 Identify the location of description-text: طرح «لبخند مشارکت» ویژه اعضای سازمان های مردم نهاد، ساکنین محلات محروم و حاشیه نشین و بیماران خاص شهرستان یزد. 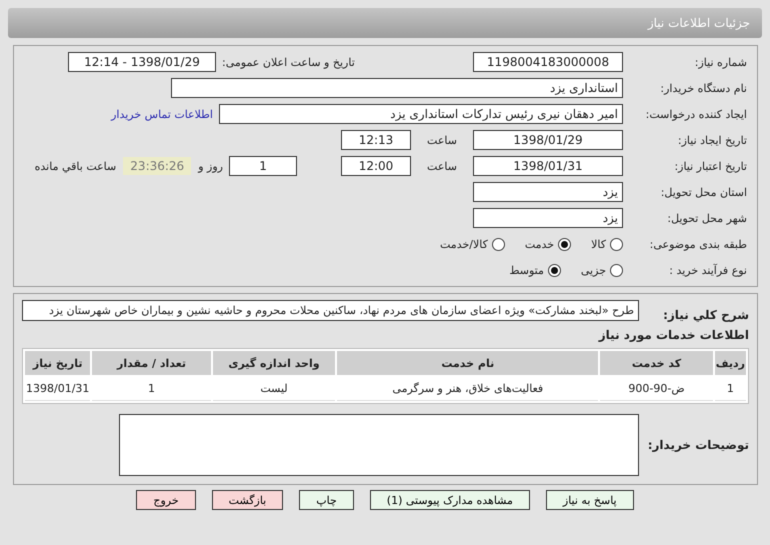
(330, 310).